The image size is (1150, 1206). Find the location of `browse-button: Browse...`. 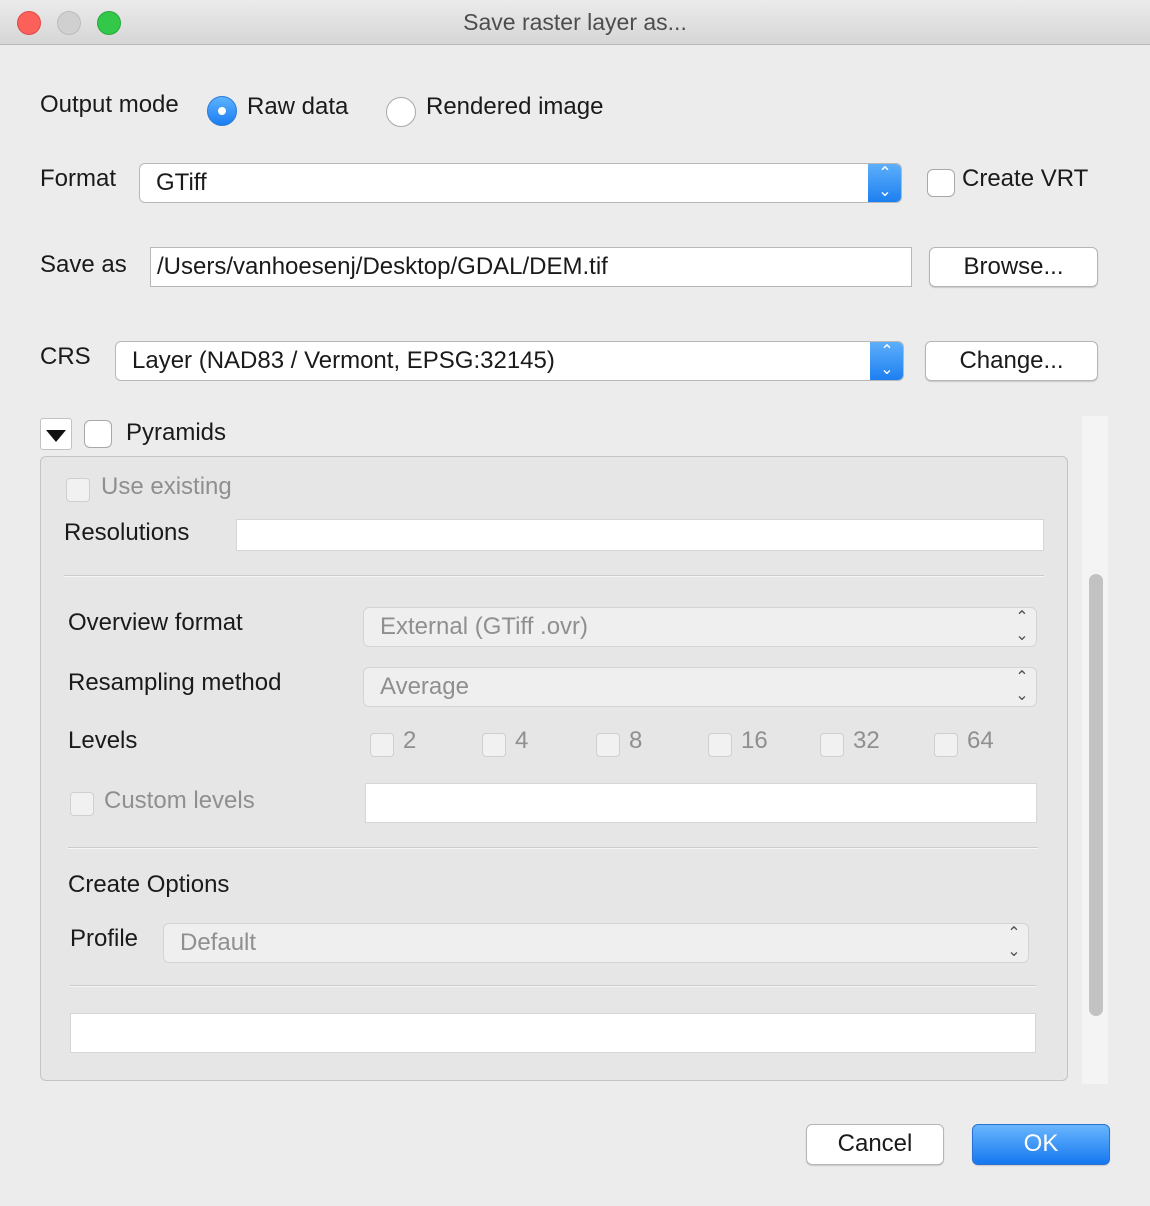

browse-button: Browse... is located at coordinates (1013, 267).